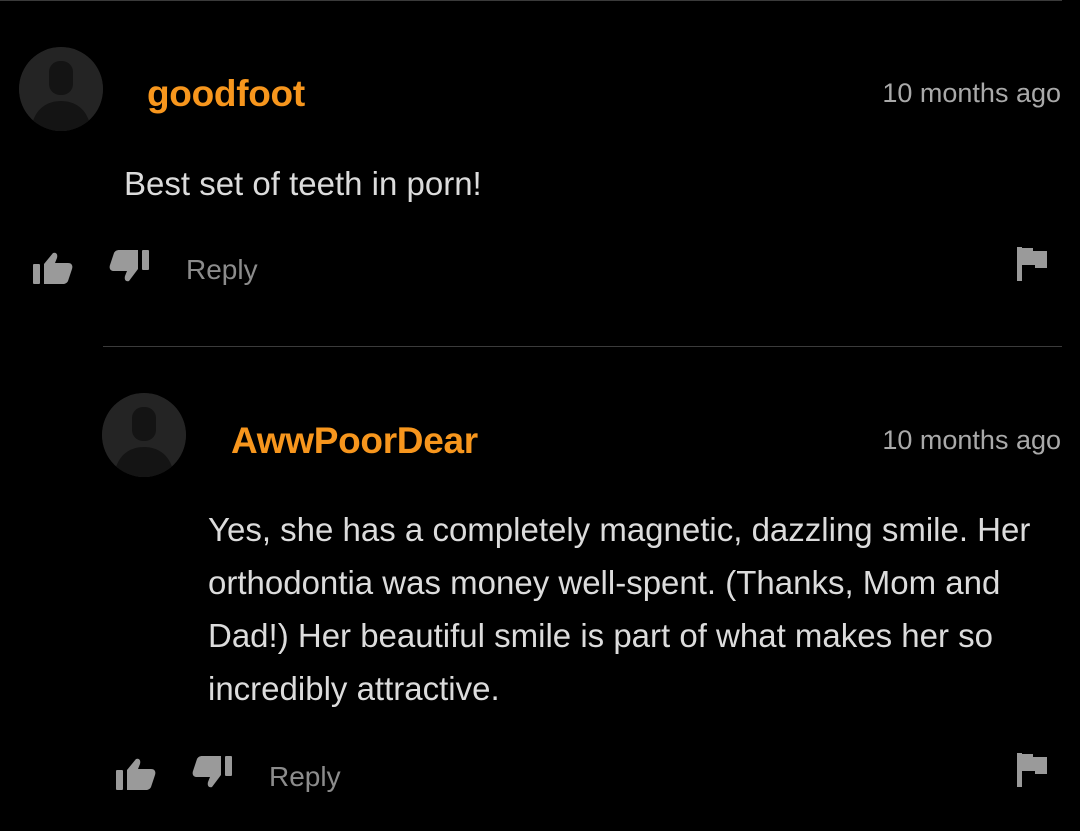  Describe the element at coordinates (531, 0) in the screenshot. I see `top-divider` at that location.